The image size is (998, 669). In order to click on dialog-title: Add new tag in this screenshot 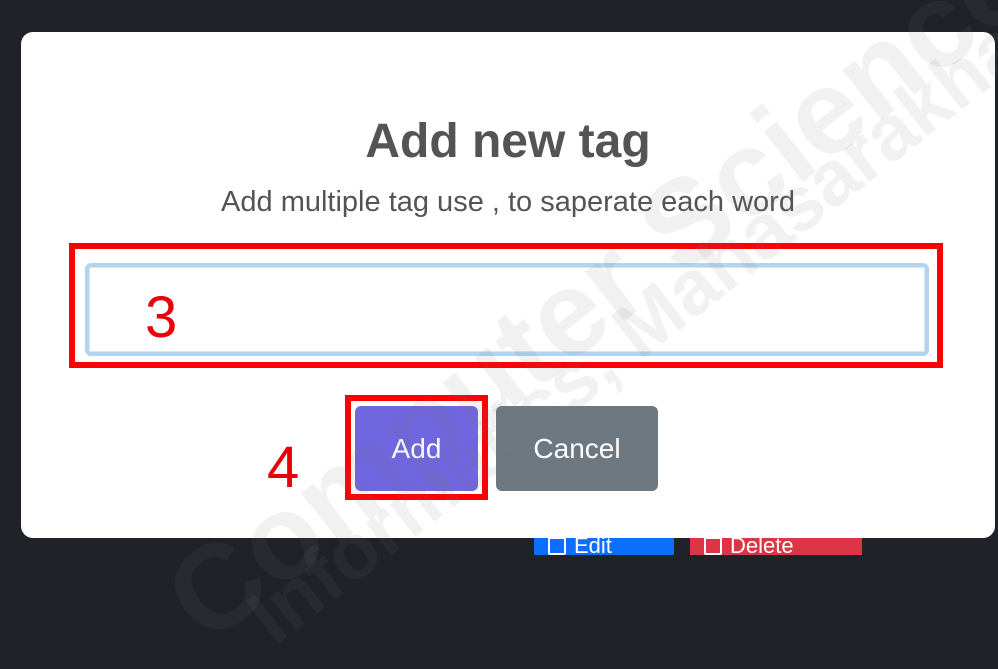, I will do `click(508, 141)`.